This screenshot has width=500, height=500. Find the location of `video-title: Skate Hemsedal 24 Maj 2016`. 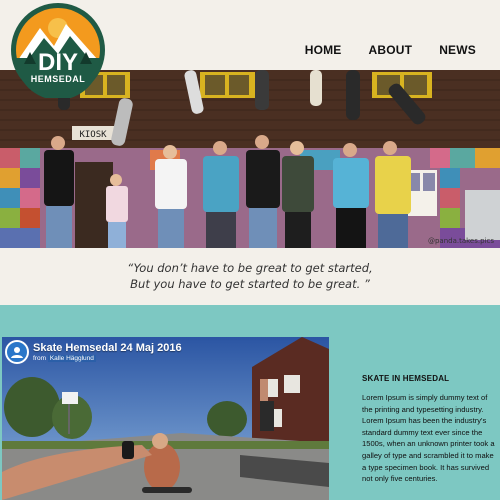

video-title: Skate Hemsedal 24 Maj 2016 is located at coordinates (107, 348).